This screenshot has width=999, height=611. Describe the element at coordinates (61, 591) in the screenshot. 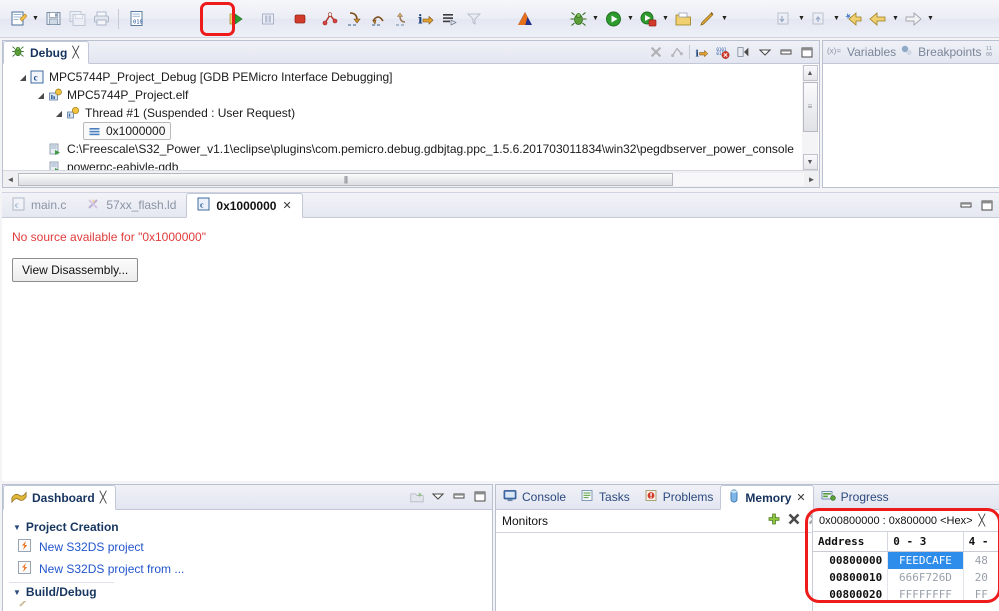

I see `dashboard-section-build-debug: ▼ Build/Debug` at that location.